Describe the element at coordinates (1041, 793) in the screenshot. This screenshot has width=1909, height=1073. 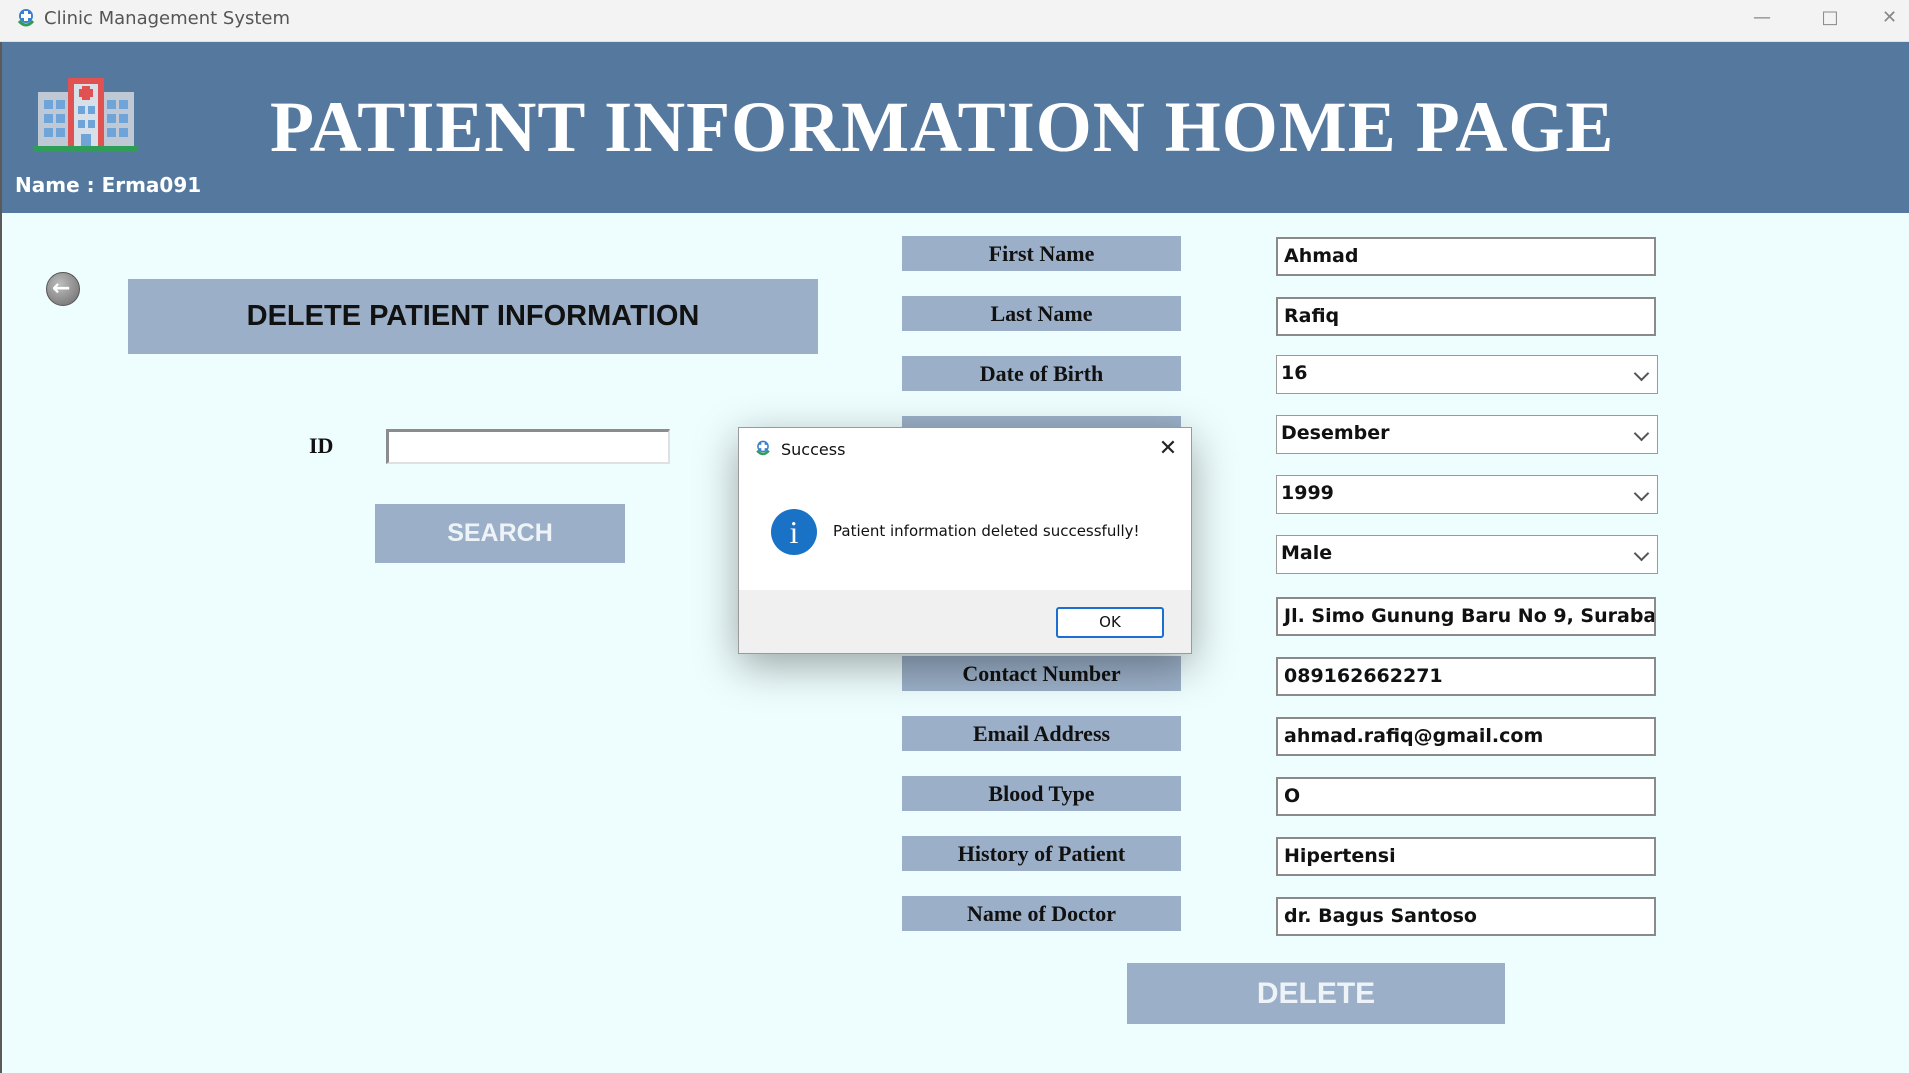
I see `label-blood-type: Blood Type` at that location.